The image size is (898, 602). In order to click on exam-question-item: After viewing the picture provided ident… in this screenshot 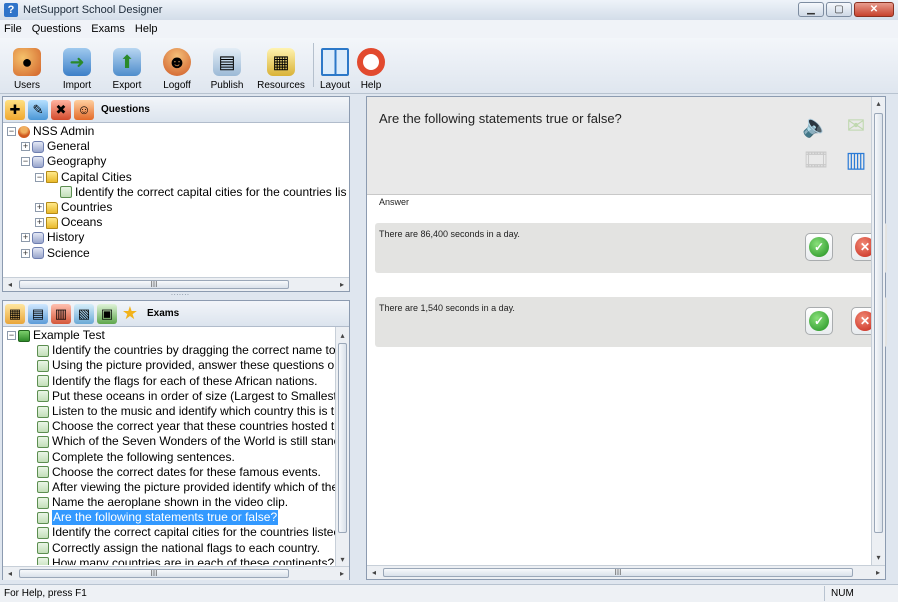, I will do `click(169, 487)`.